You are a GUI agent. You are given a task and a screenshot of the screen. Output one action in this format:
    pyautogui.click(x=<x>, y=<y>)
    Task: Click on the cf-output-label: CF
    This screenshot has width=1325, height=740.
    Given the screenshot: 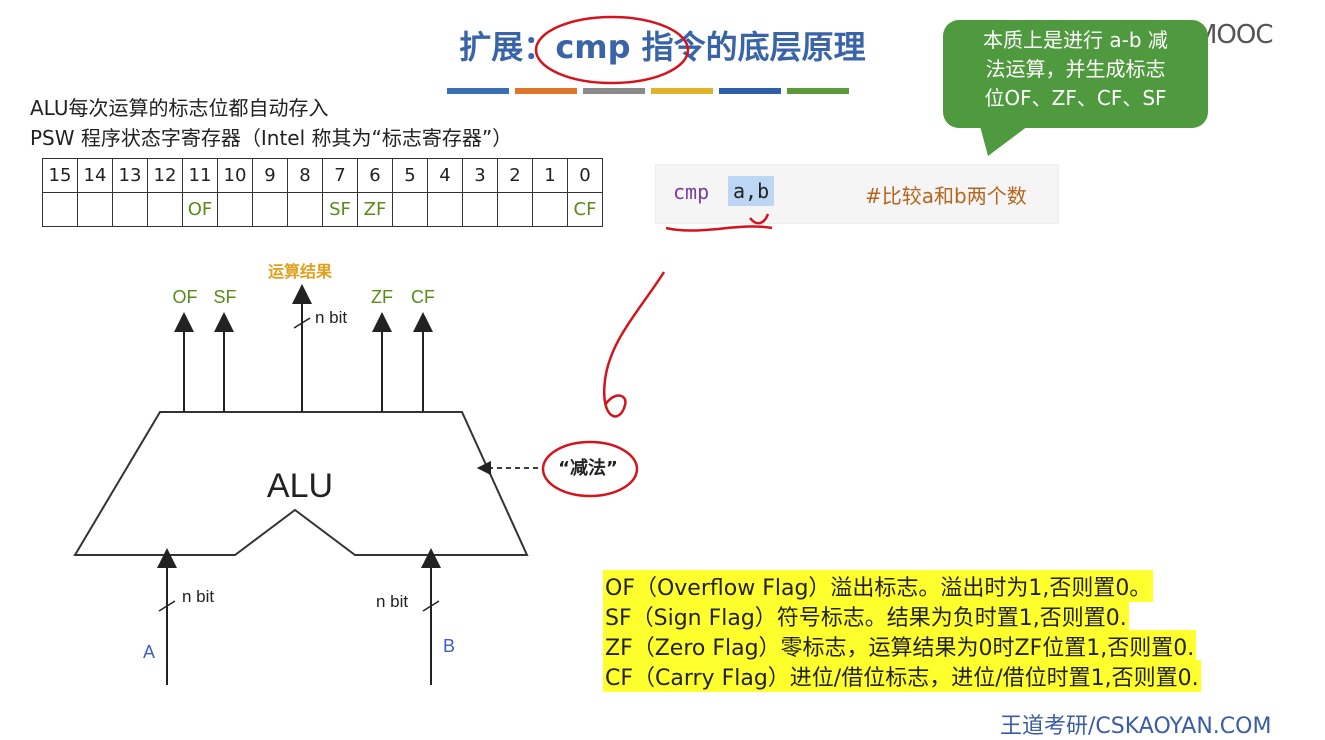 What is the action you would take?
    pyautogui.click(x=423, y=297)
    